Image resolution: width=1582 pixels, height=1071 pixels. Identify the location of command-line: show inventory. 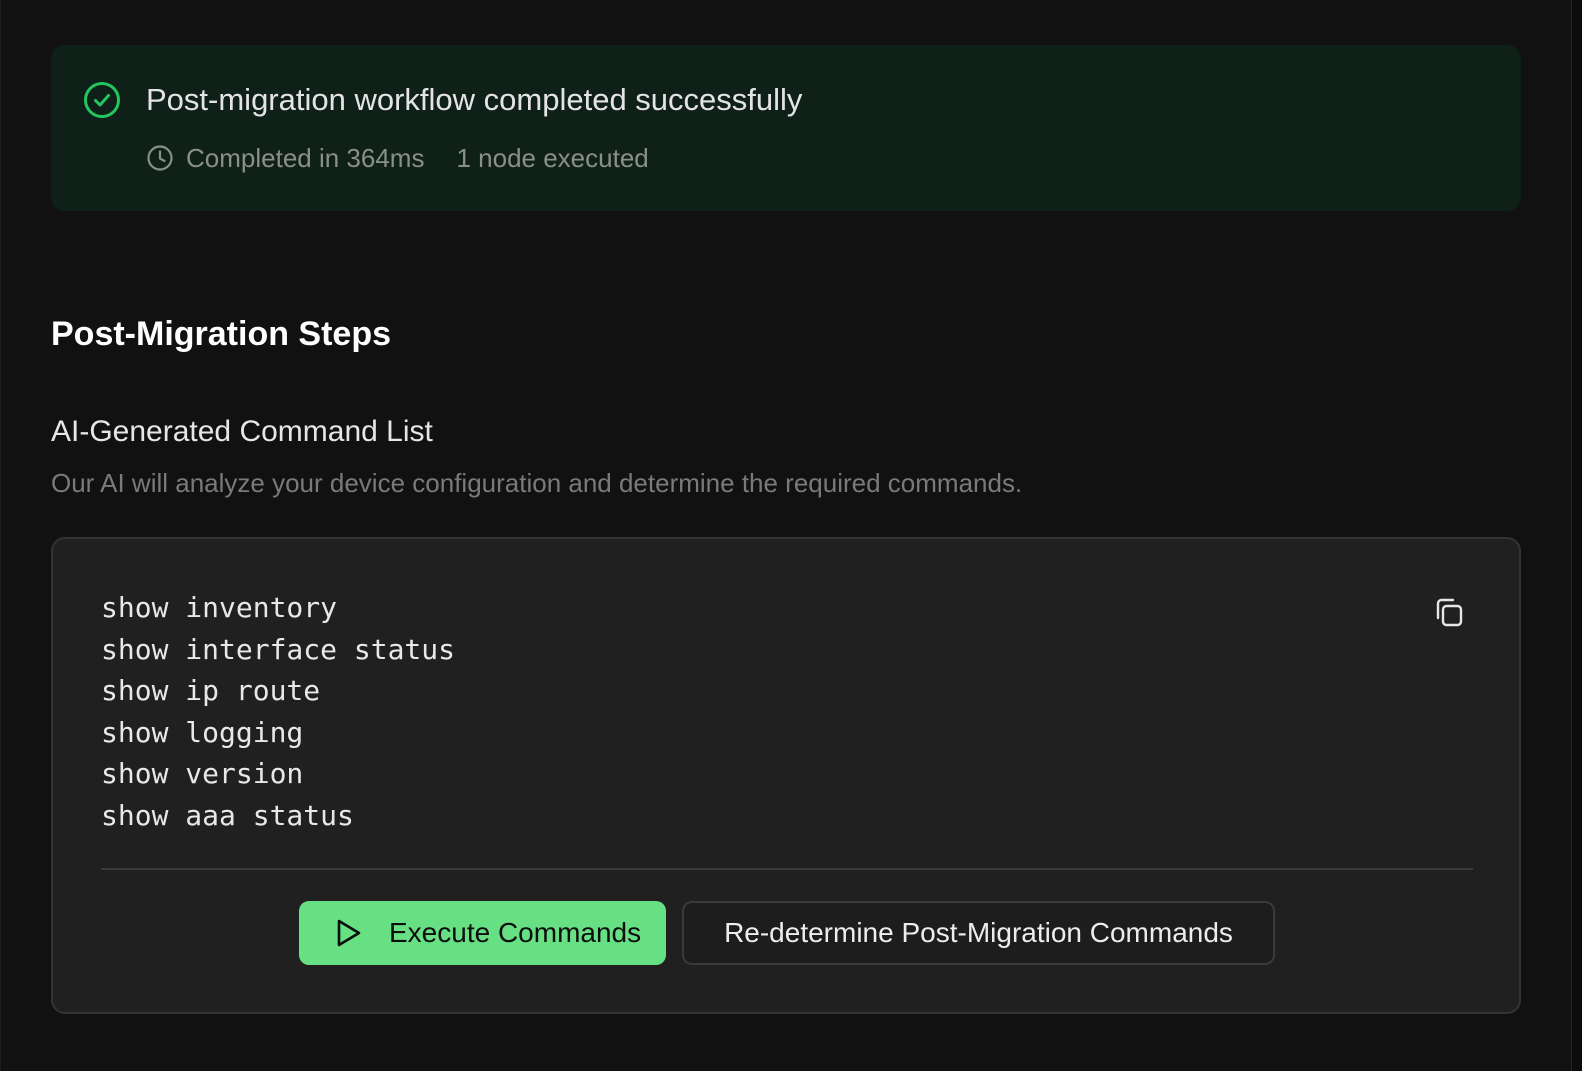
(219, 607).